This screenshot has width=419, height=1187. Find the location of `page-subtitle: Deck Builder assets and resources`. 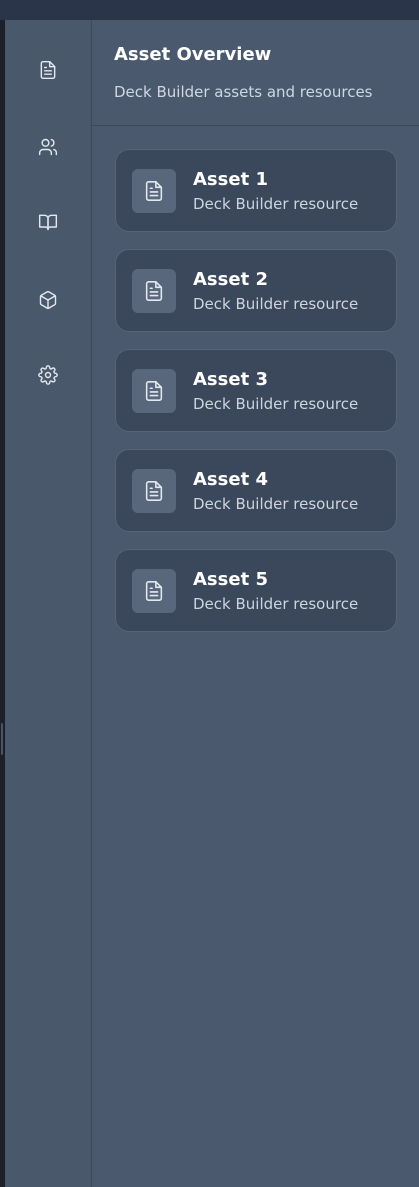

page-subtitle: Deck Builder assets and resources is located at coordinates (243, 92).